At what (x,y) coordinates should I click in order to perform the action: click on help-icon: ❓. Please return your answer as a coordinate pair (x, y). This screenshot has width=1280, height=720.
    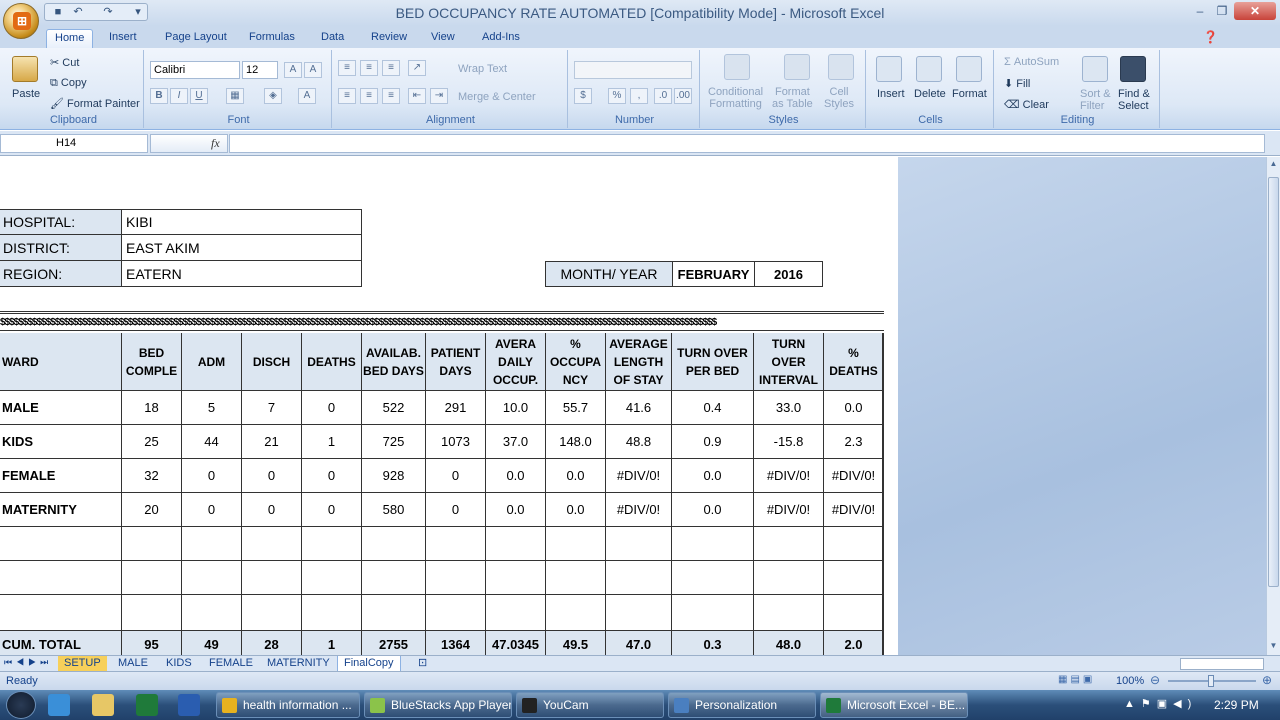
    Looking at the image, I should click on (1210, 37).